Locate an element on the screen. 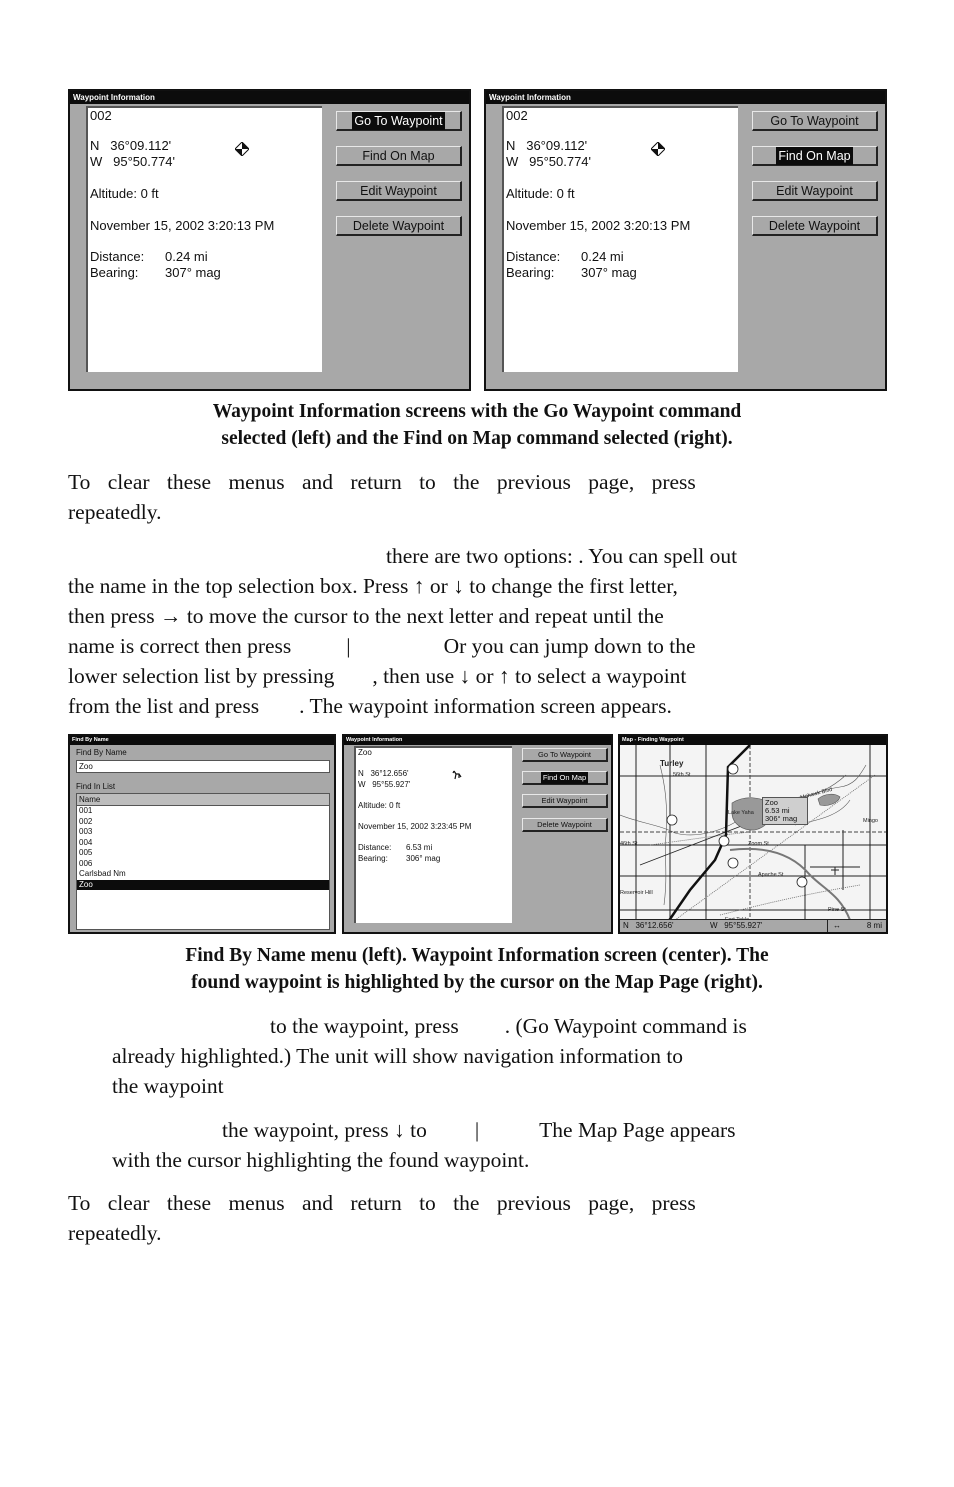 This screenshot has width=954, height=1487. map-label-street: 46th St is located at coordinates (629, 844).